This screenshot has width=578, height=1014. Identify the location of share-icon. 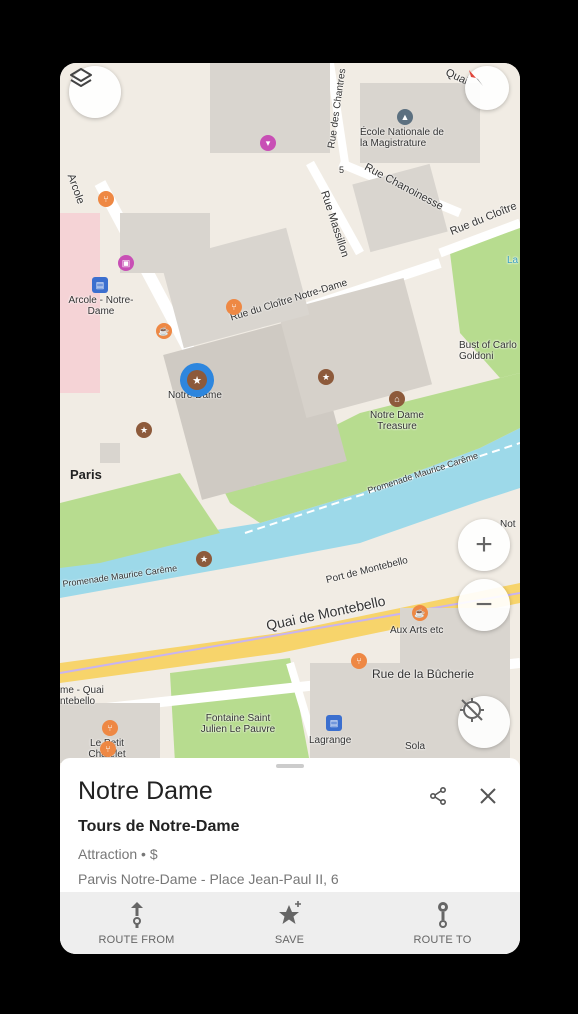
(438, 796).